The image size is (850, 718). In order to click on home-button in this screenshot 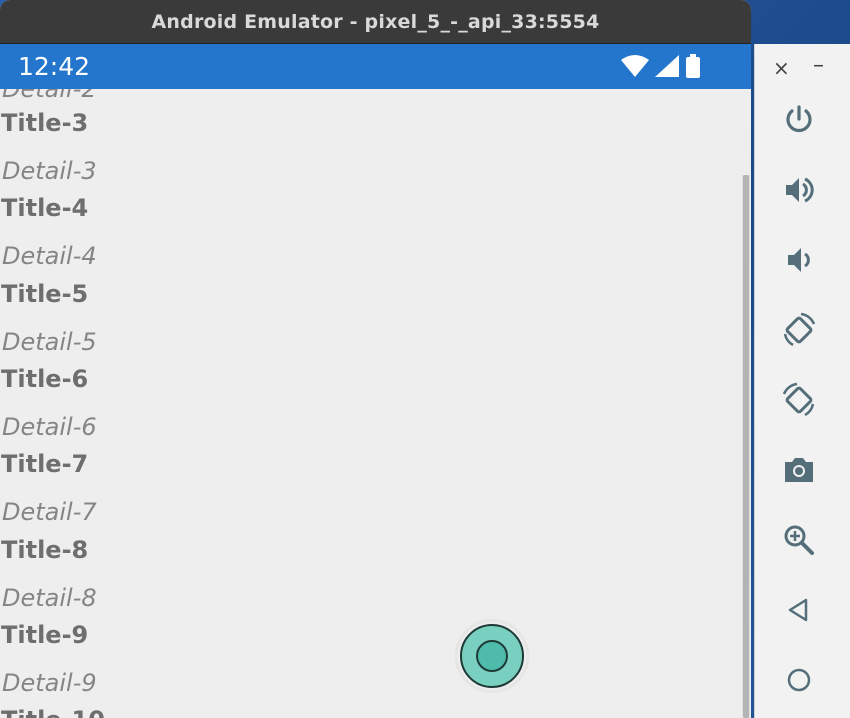, I will do `click(799, 680)`.